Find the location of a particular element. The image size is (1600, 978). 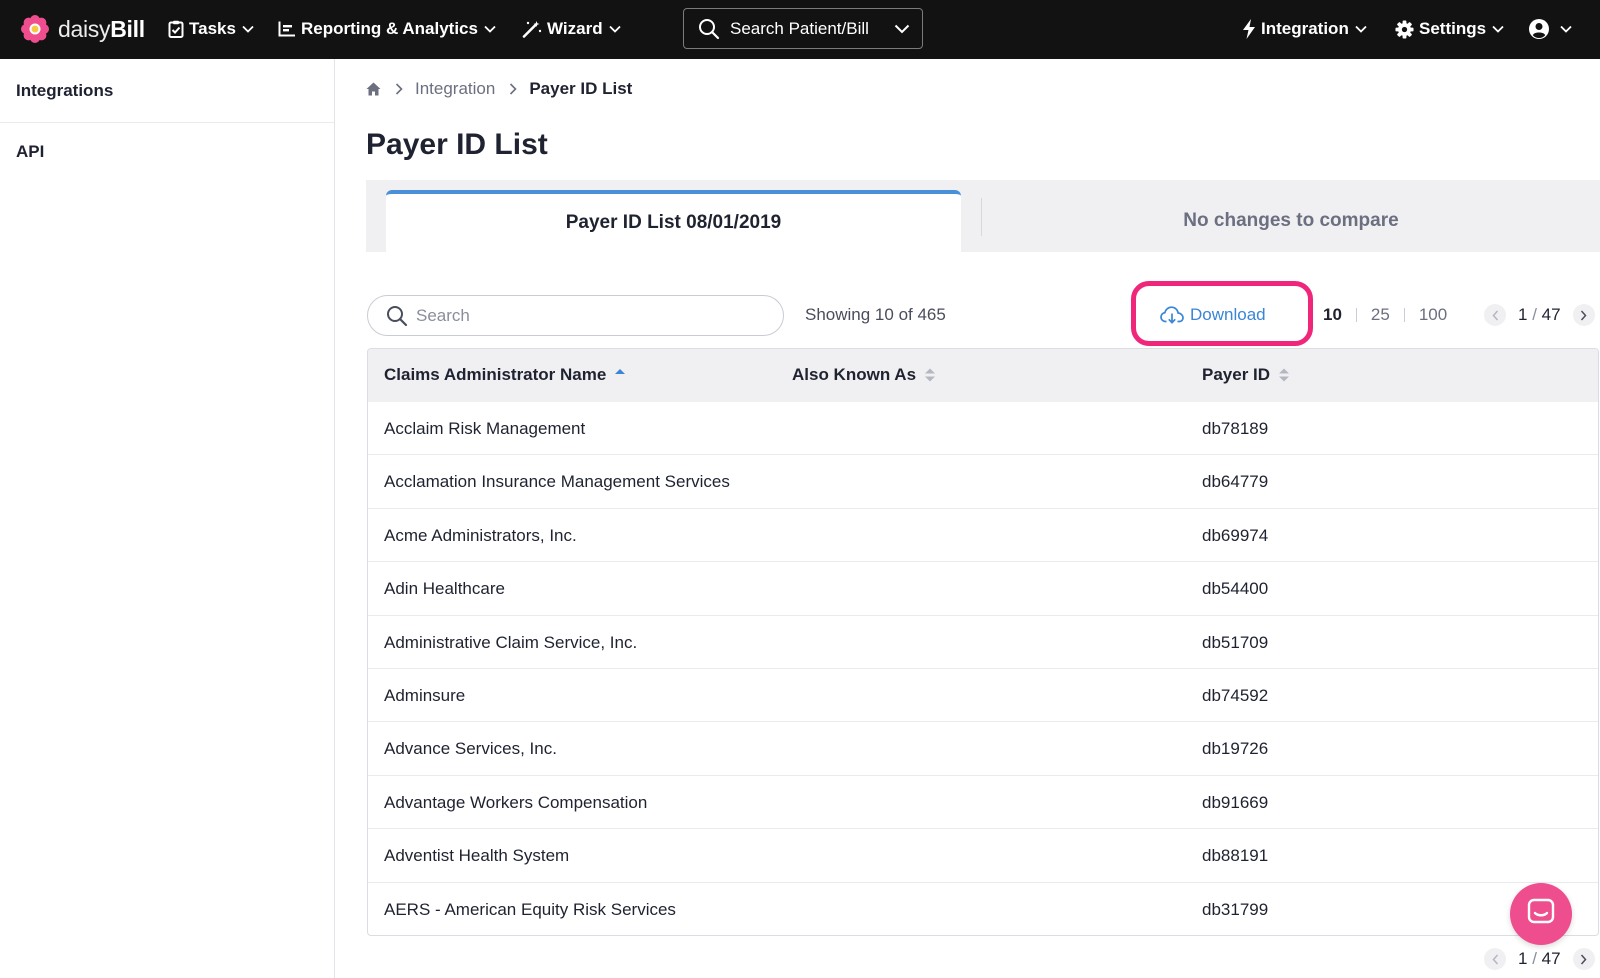

logo-text-light: daisy is located at coordinates (84, 28).